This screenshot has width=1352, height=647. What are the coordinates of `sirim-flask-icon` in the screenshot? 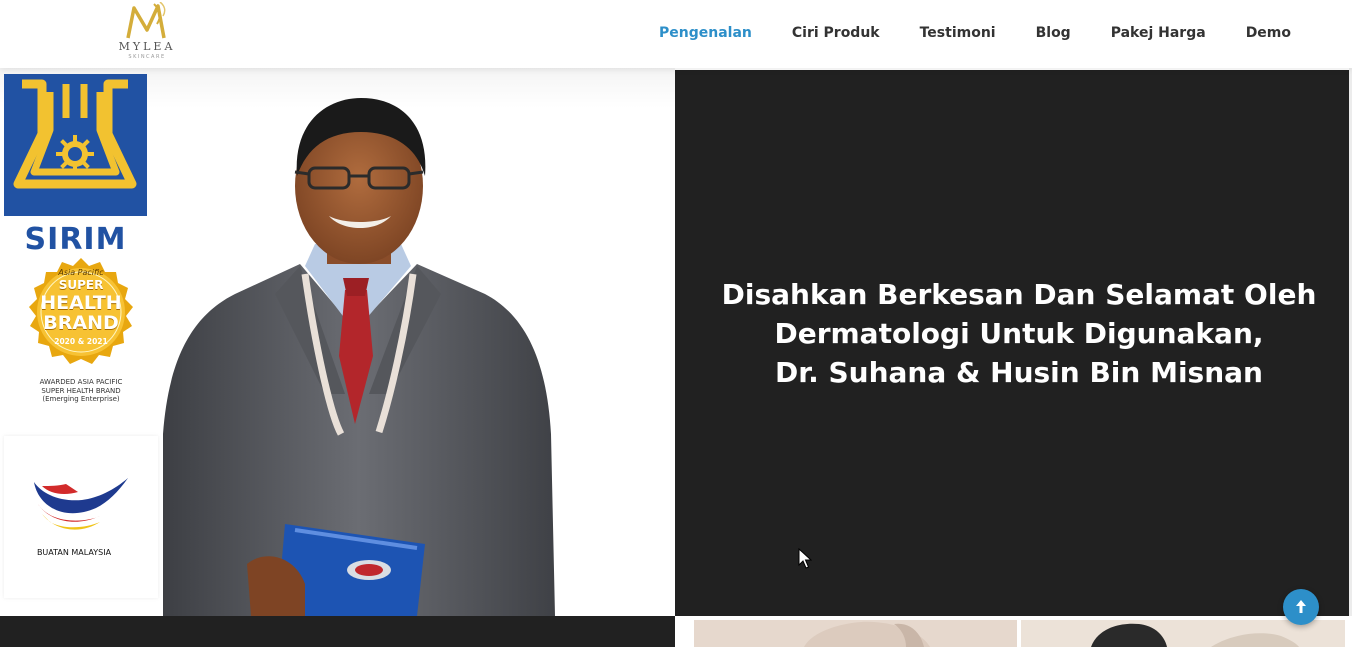 It's located at (75, 134).